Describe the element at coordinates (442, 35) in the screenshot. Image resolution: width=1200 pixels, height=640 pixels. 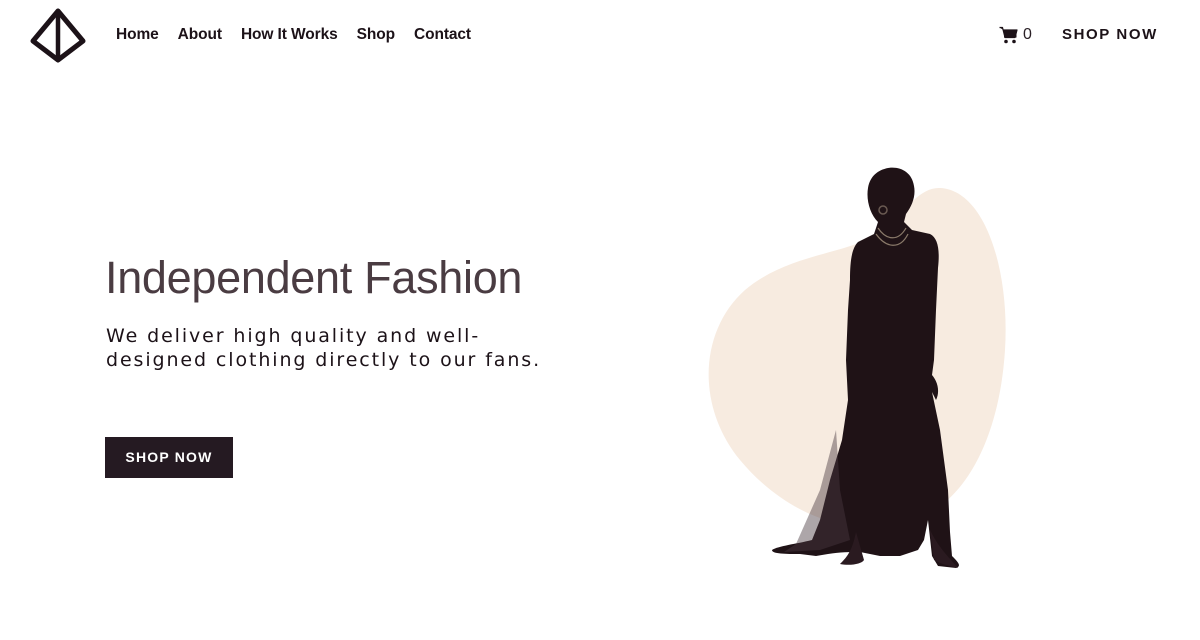
I see `nav-item-contact: Contact` at that location.